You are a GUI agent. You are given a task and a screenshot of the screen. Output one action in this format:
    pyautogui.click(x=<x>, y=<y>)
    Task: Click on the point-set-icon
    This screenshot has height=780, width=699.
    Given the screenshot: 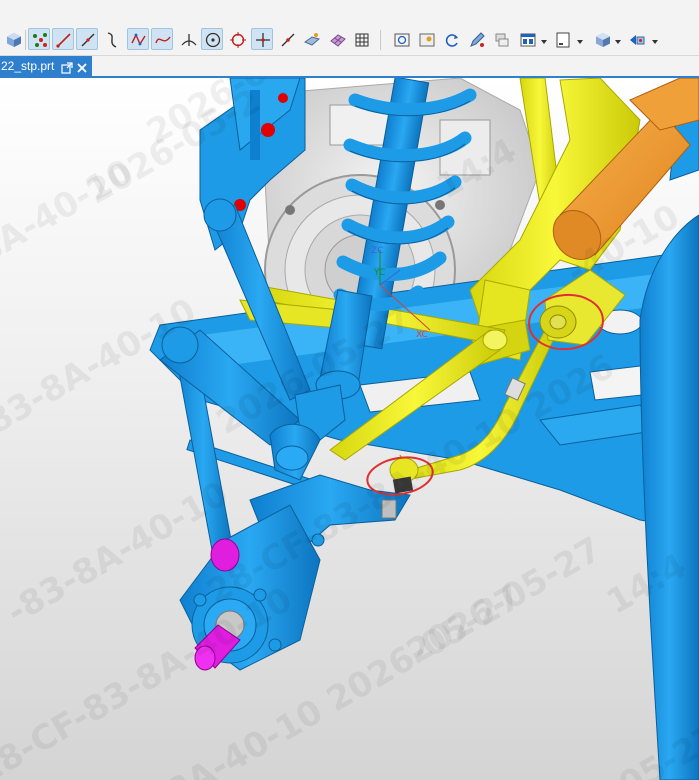 What is the action you would take?
    pyautogui.click(x=40, y=40)
    